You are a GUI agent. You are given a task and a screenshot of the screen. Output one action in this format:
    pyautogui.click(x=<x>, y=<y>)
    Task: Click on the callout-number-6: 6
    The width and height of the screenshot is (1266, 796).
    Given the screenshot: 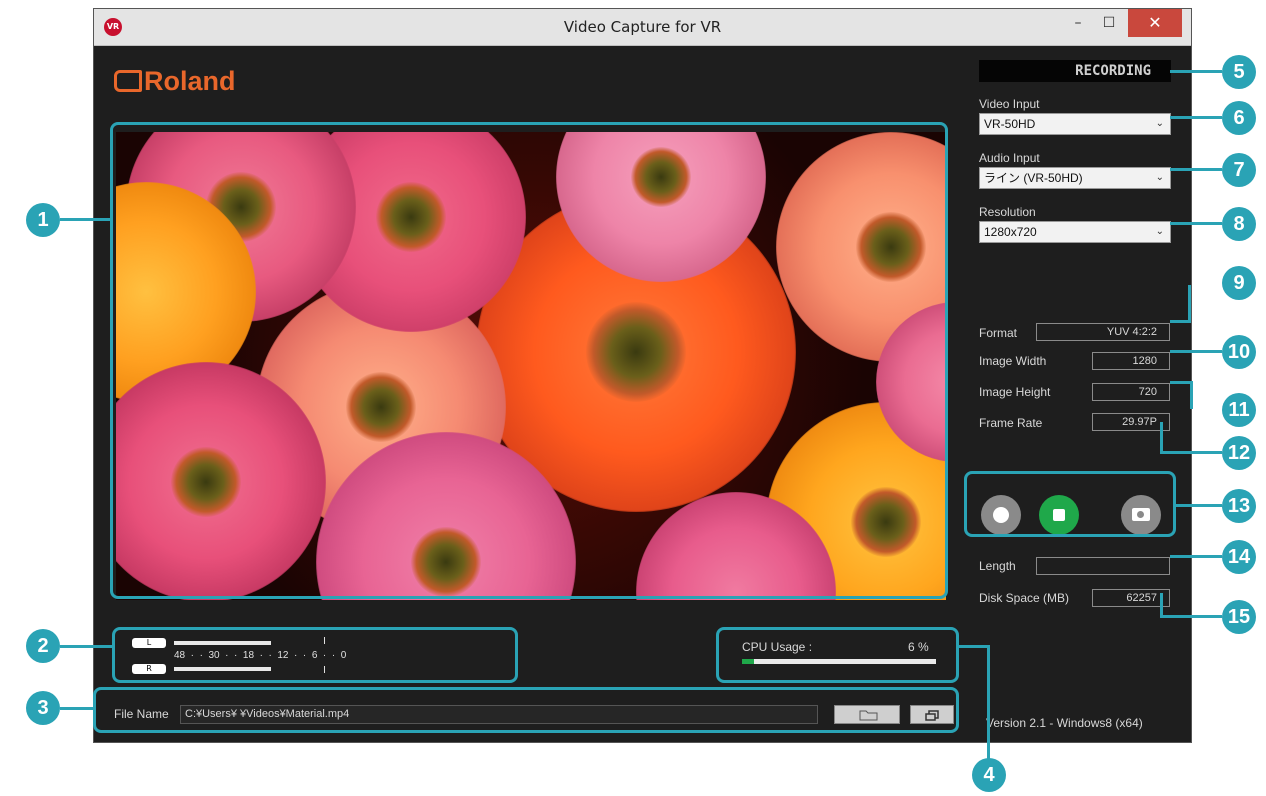 What is the action you would take?
    pyautogui.click(x=1239, y=118)
    